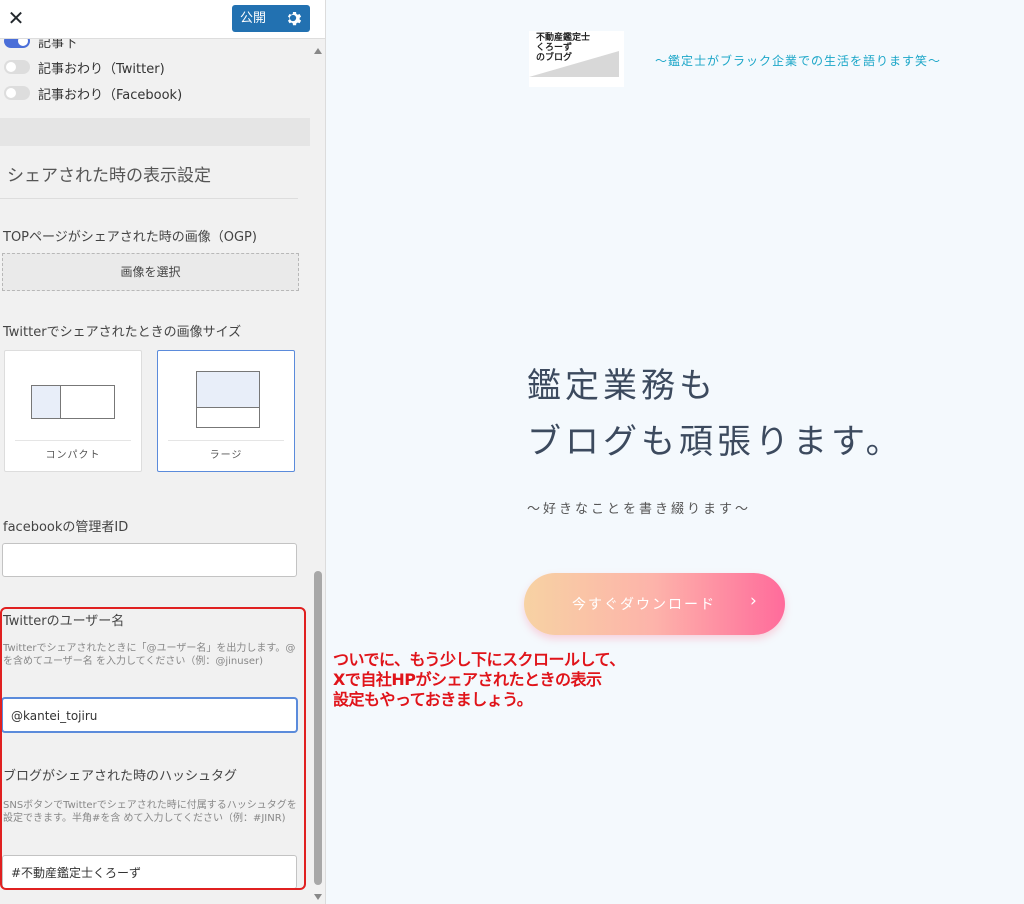 The width and height of the screenshot is (1024, 904). What do you see at coordinates (318, 897) in the screenshot?
I see `scroll-down-icon` at bounding box center [318, 897].